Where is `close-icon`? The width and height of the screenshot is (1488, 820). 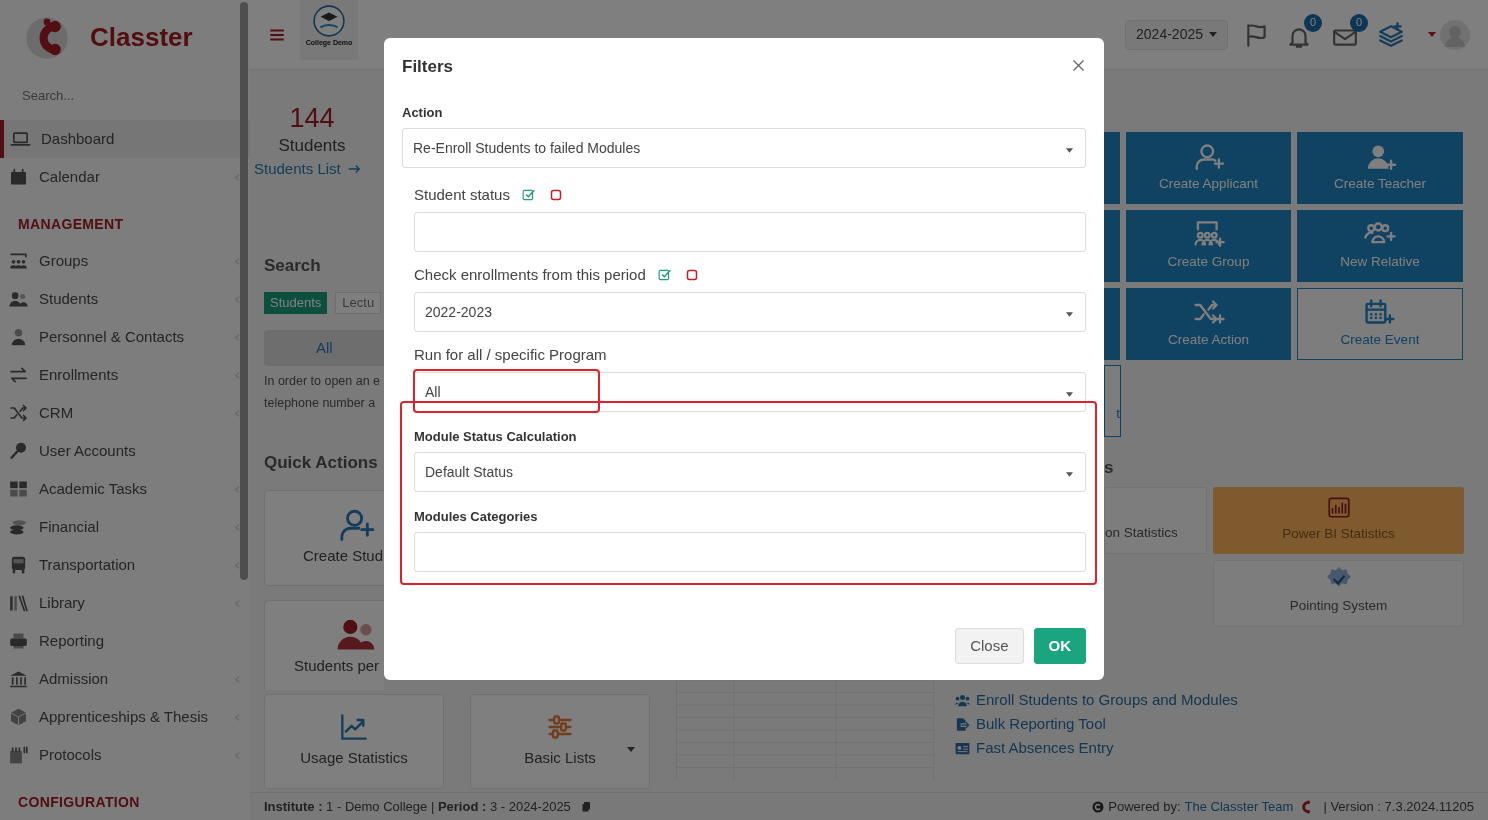 close-icon is located at coordinates (1078, 65).